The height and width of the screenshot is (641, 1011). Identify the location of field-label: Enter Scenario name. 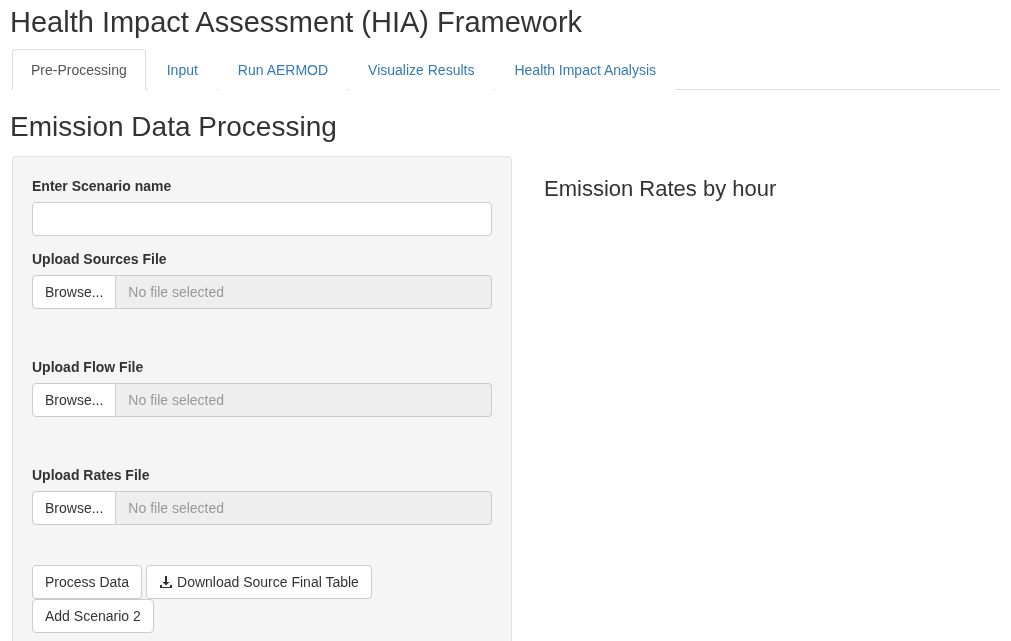
(102, 186).